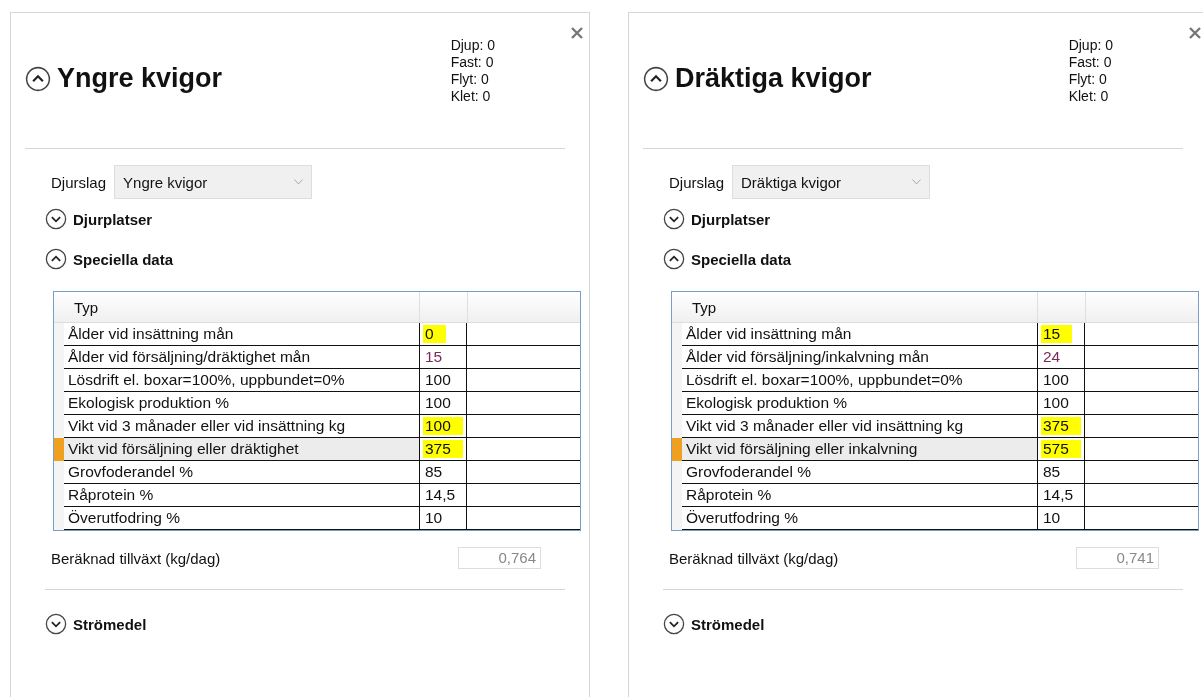  What do you see at coordinates (242, 357) in the screenshot?
I see `table-cell: Ålder vid försäljning/dräktighet mån` at bounding box center [242, 357].